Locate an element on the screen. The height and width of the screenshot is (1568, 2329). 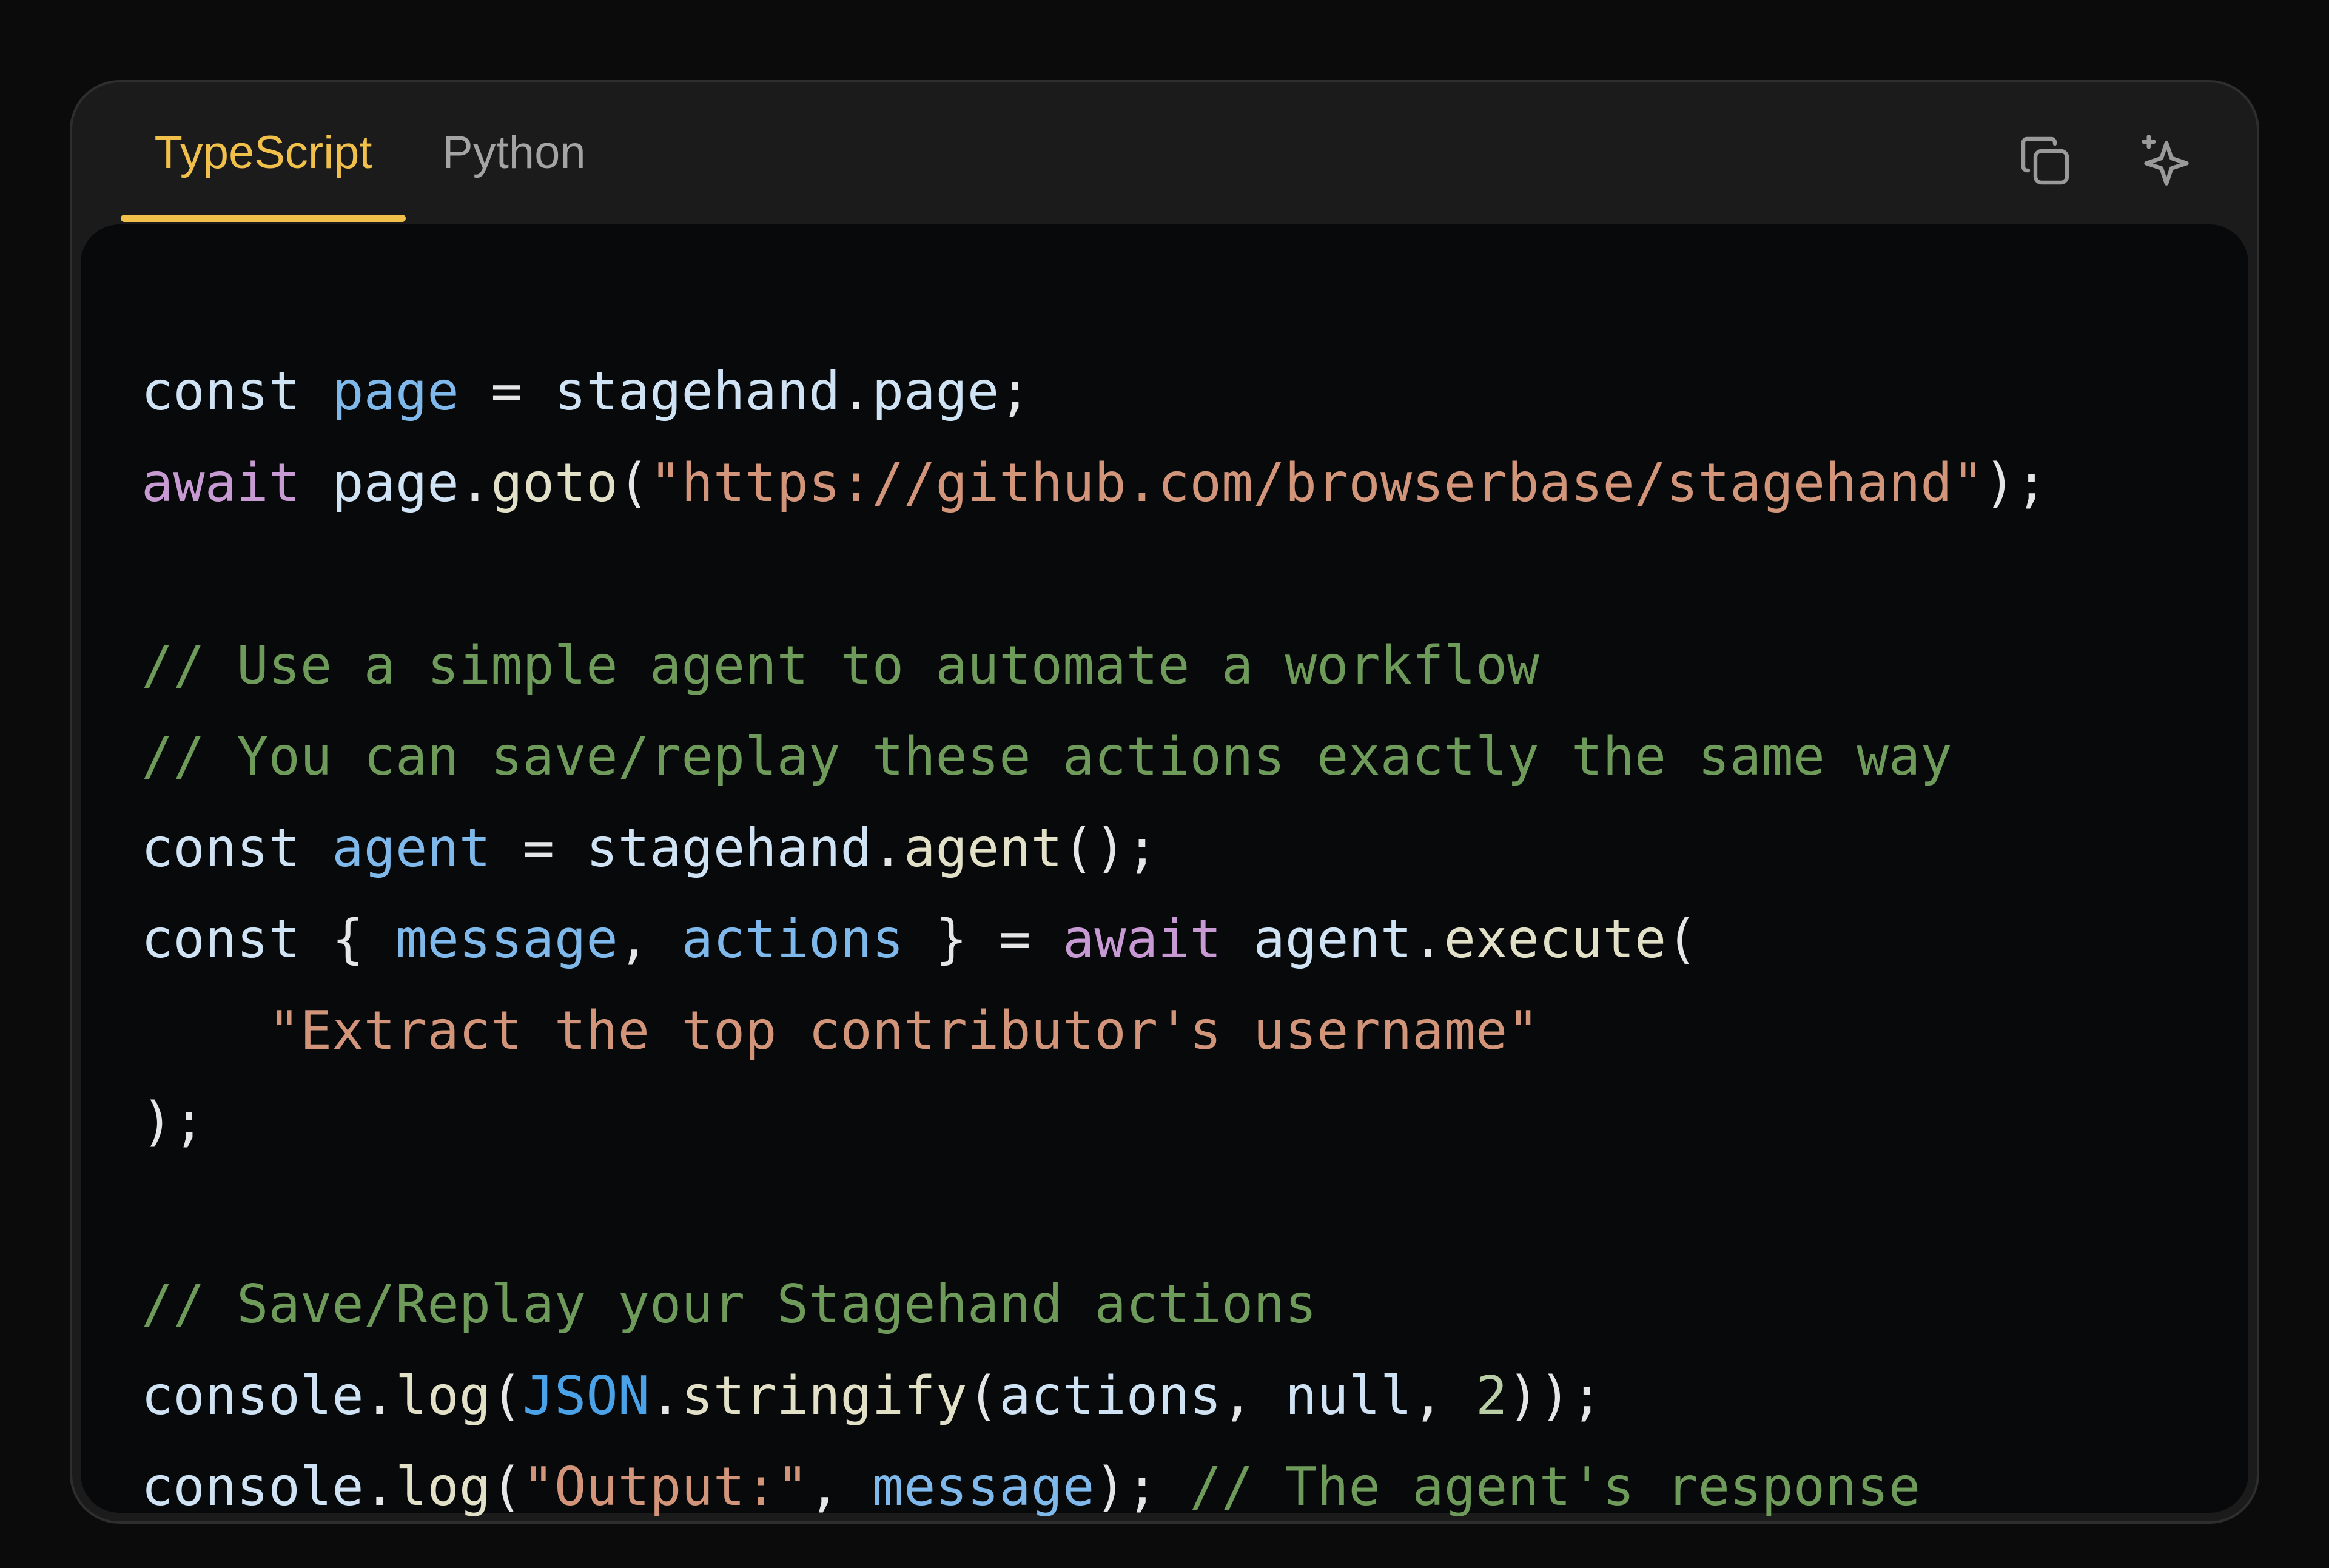
code-line: ); is located at coordinates (173, 1121).